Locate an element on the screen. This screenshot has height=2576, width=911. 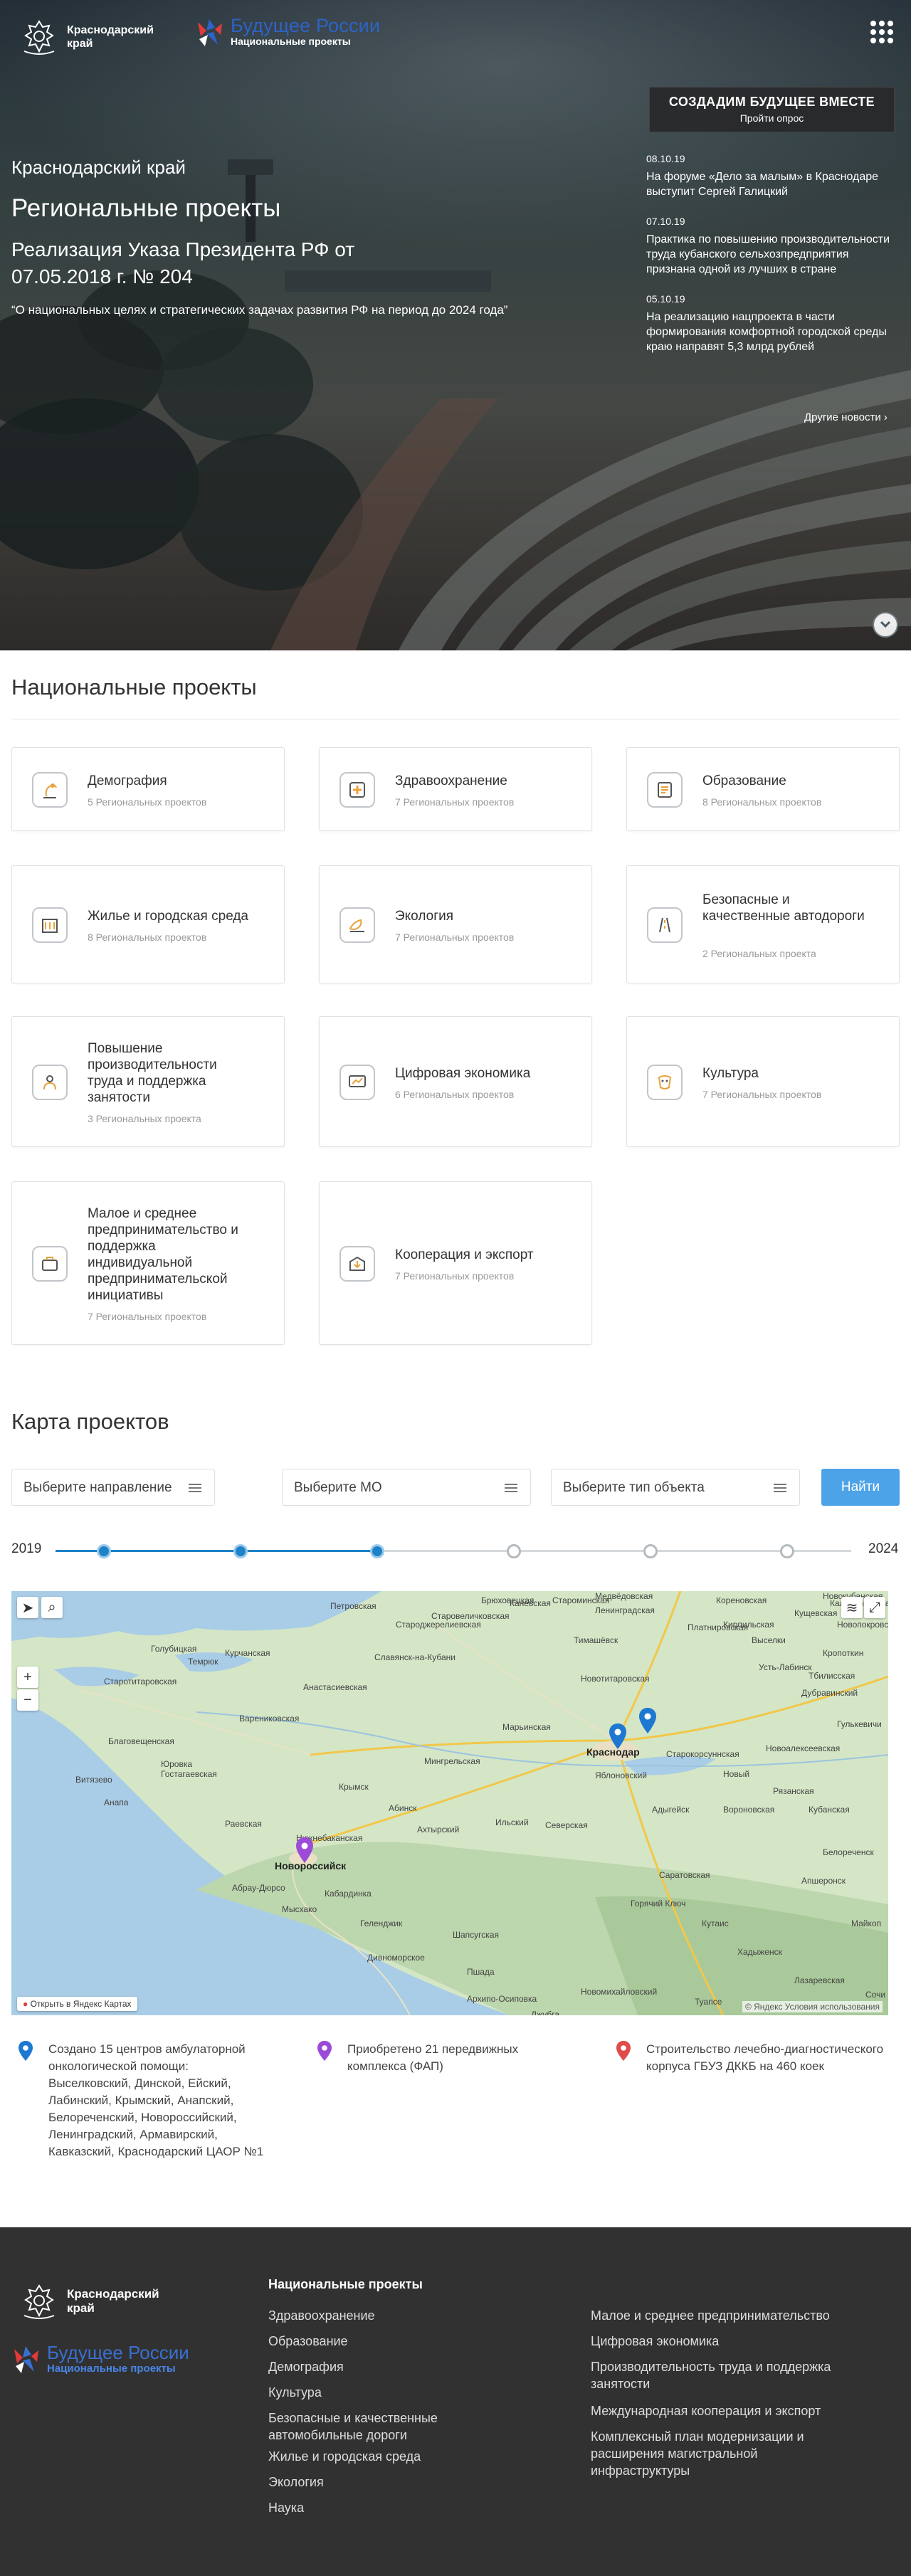
footer-krasnodar-logo: Краснодарский край is located at coordinates (89, 2301).